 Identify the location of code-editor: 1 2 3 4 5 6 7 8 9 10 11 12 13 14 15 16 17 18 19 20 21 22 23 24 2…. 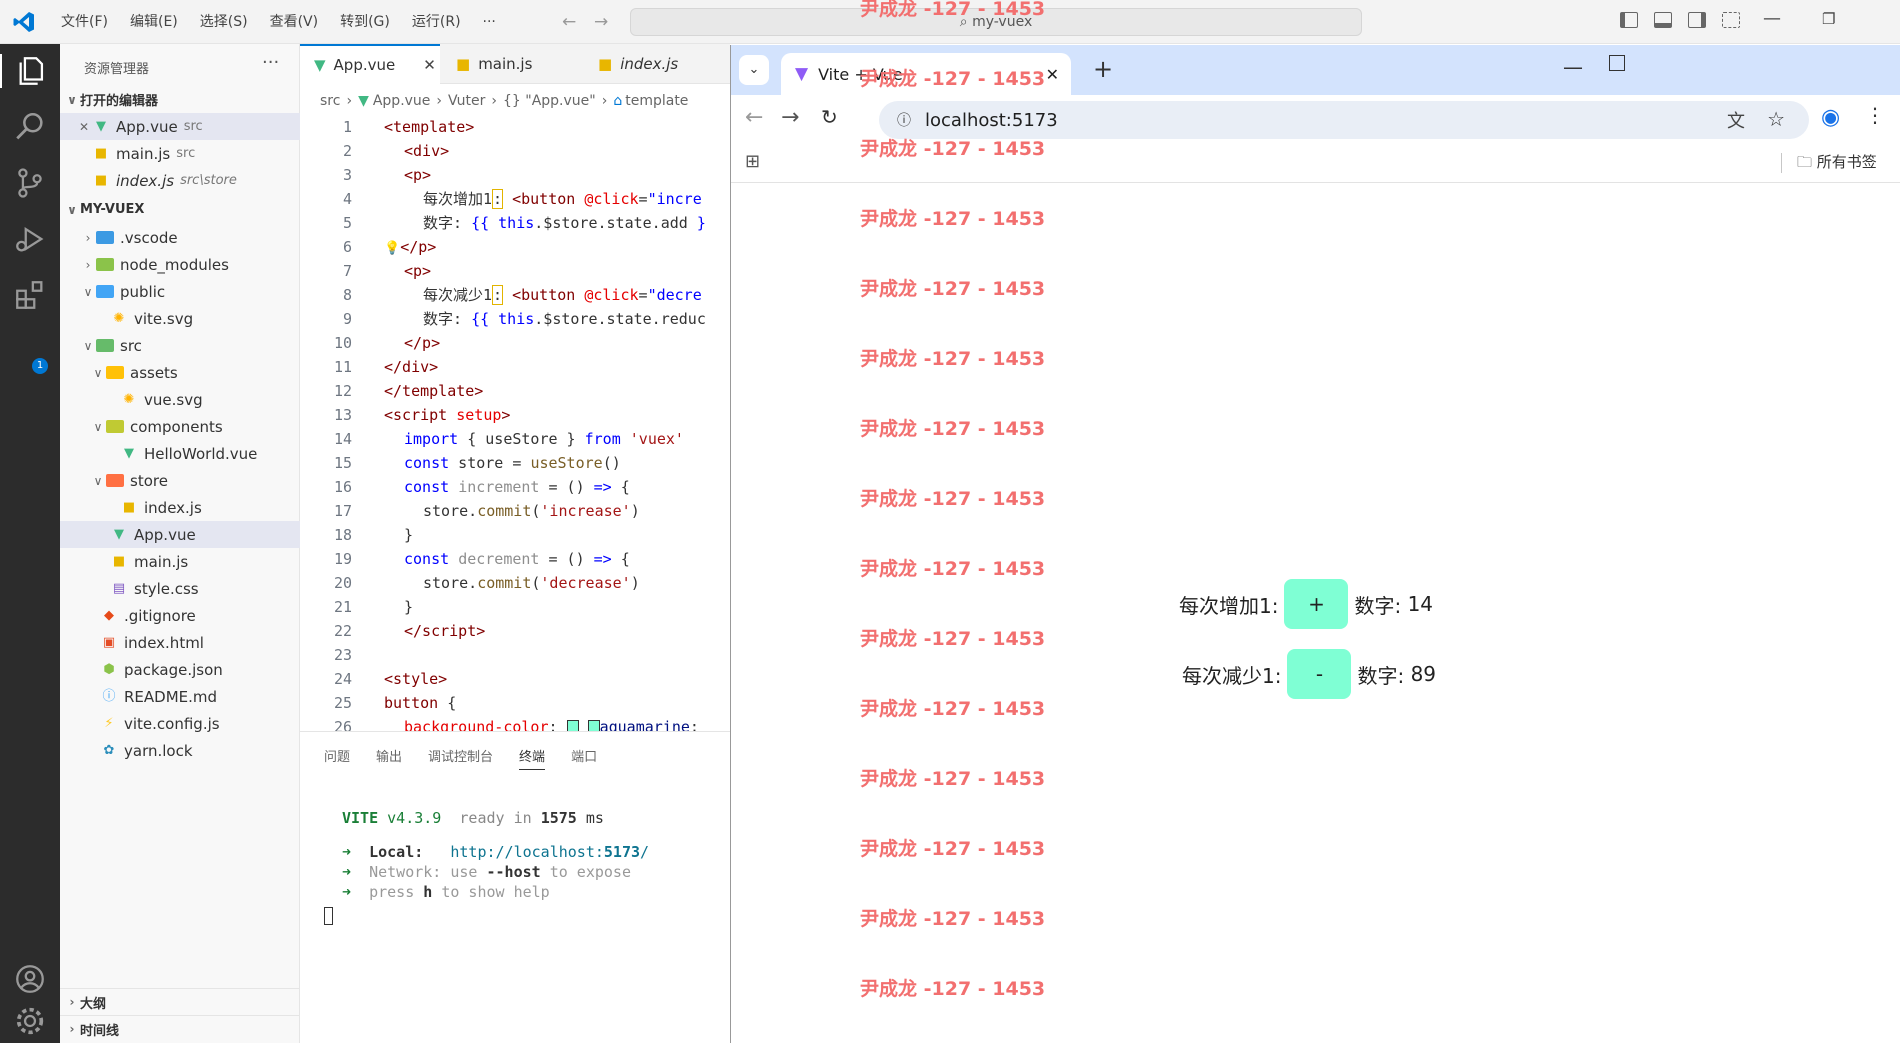
(515, 422).